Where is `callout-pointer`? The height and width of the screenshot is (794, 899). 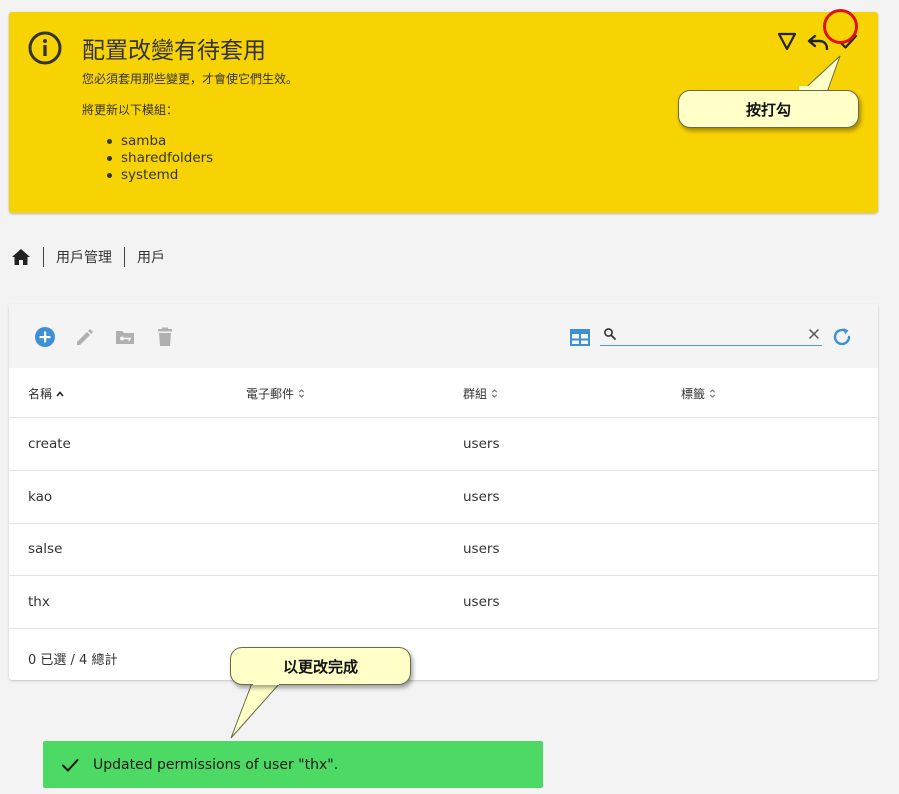
callout-pointer is located at coordinates (255, 710).